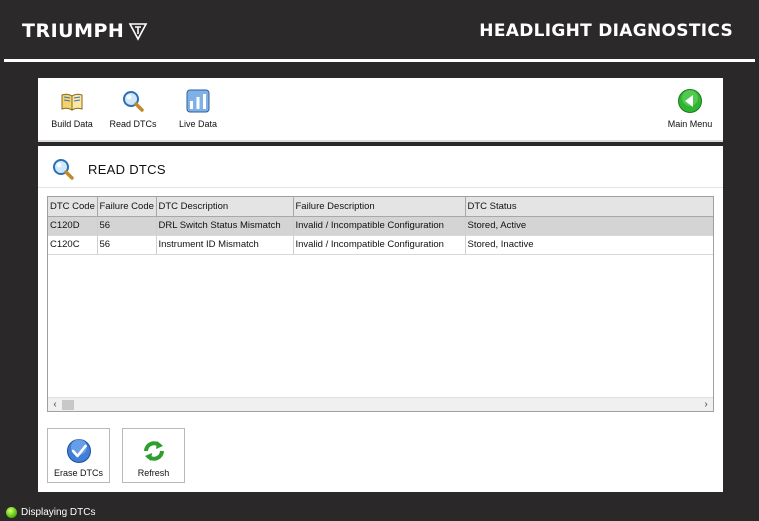 Image resolution: width=759 pixels, height=521 pixels. Describe the element at coordinates (73, 245) in the screenshot. I see `cell-dtc-code: C120C` at that location.